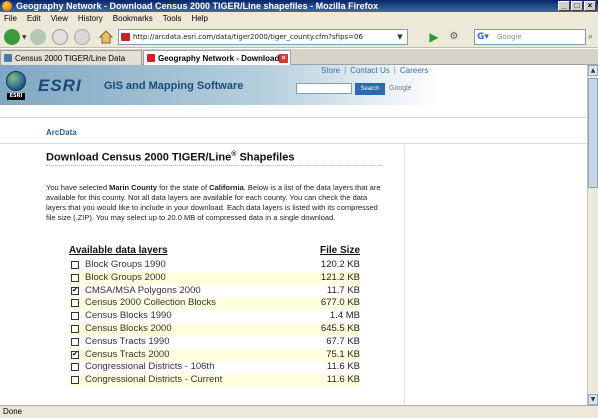  I want to click on menu-view: View, so click(59, 19).